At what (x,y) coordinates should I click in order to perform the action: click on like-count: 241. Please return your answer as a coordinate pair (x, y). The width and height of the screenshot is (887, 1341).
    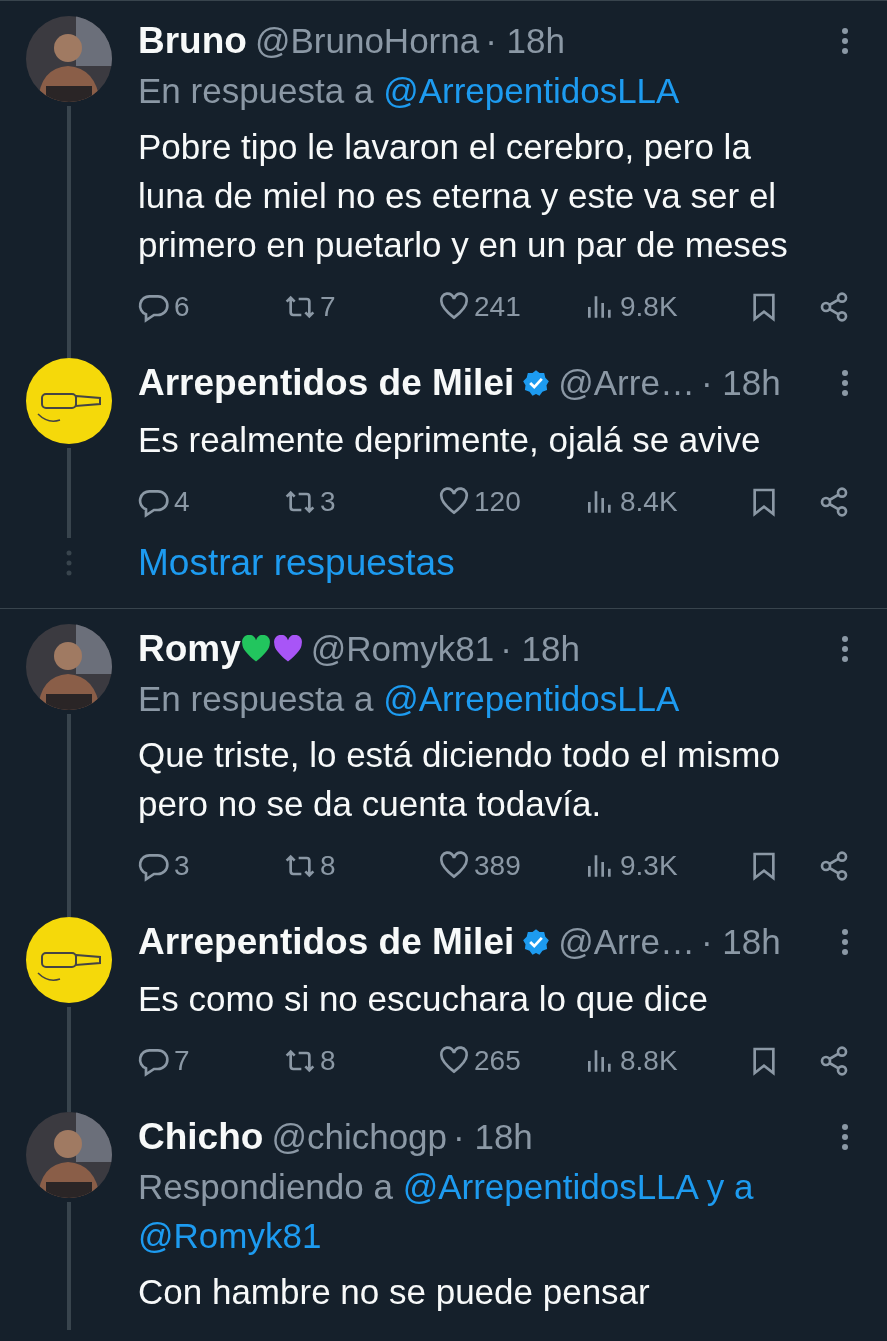
    Looking at the image, I should click on (497, 307).